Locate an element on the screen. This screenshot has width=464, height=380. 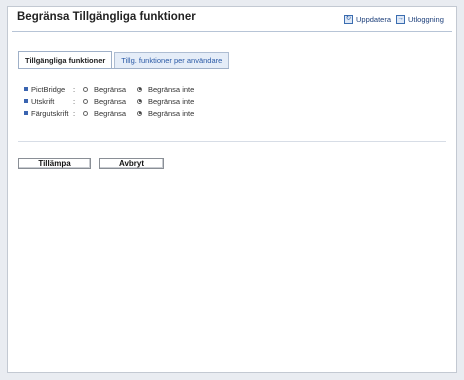
restriction-row-color-print: Färgutskrift : Begränsa Begränsa inte is located at coordinates (109, 113).